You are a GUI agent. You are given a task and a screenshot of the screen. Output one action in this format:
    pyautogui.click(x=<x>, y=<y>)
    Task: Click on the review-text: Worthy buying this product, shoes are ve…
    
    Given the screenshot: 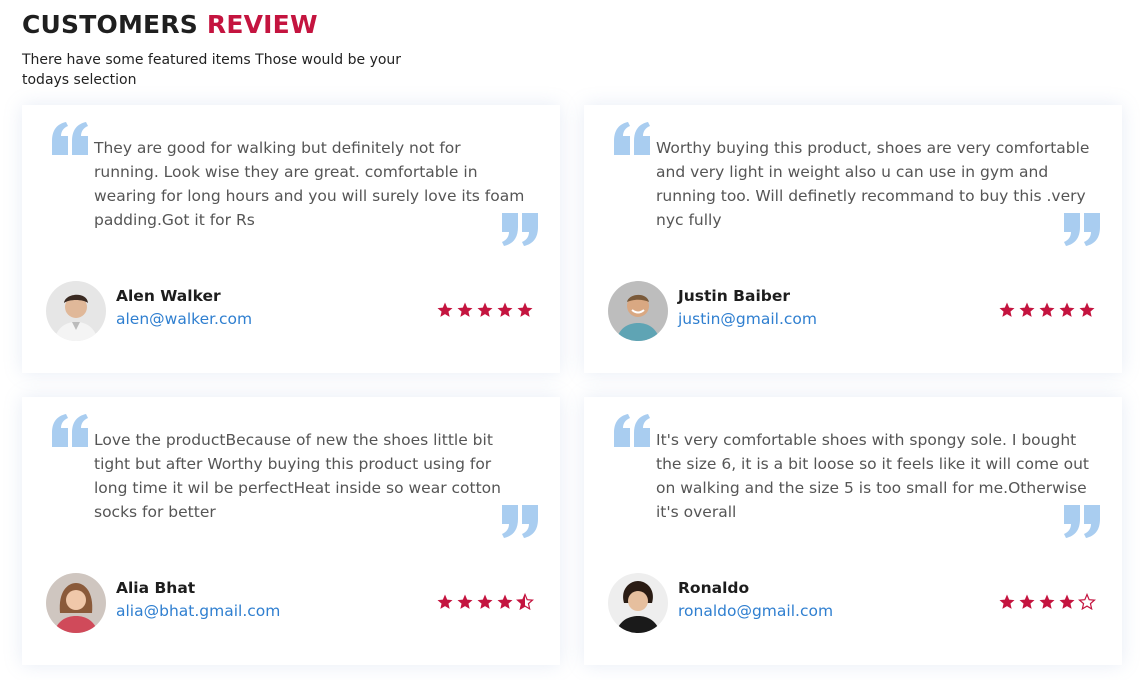 What is the action you would take?
    pyautogui.click(x=873, y=184)
    